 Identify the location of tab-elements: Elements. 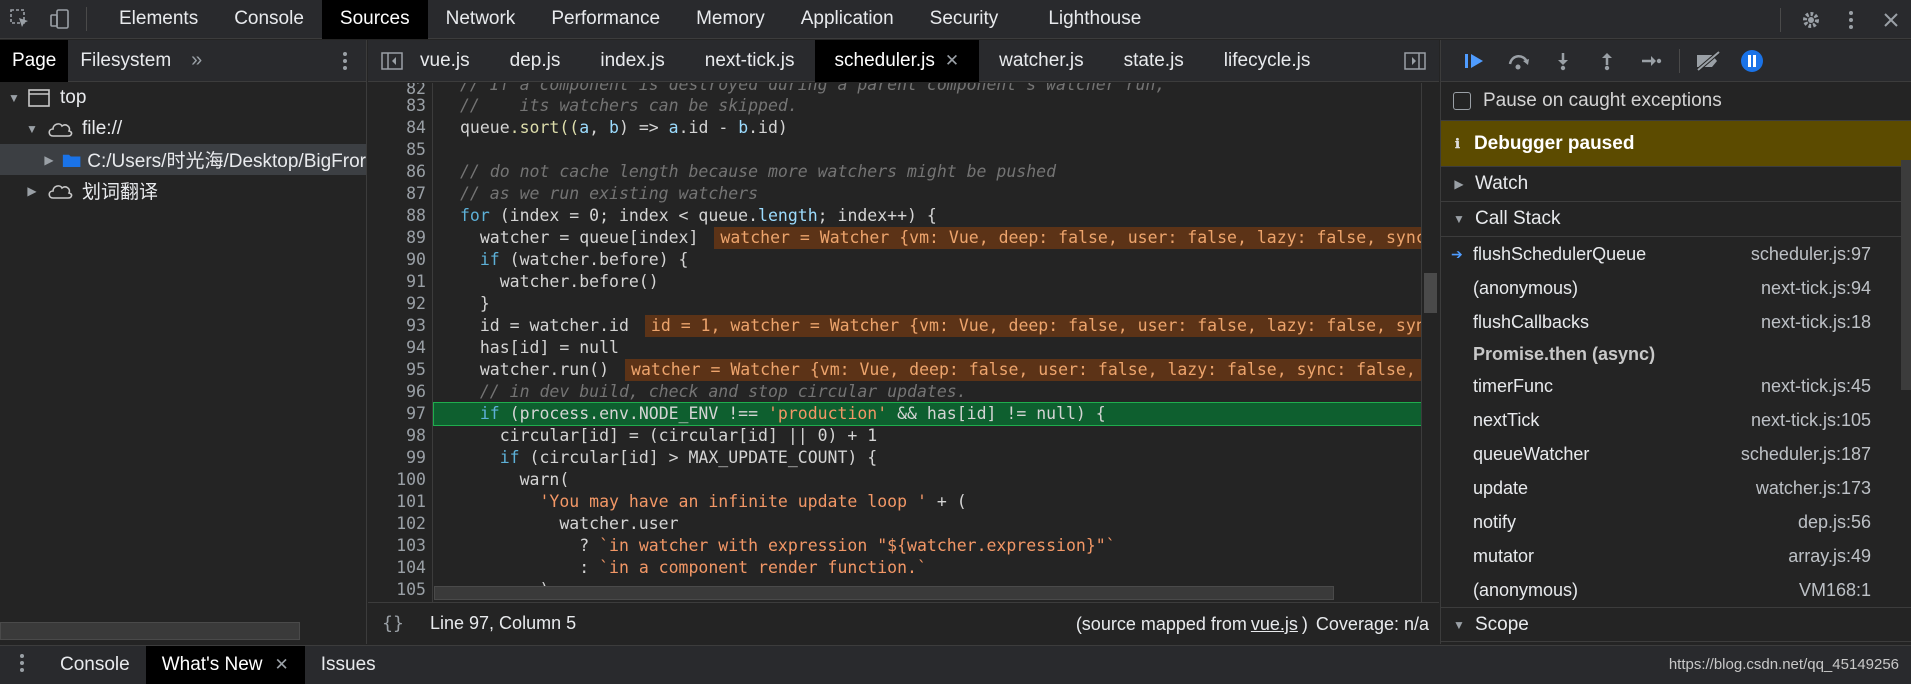
(158, 19).